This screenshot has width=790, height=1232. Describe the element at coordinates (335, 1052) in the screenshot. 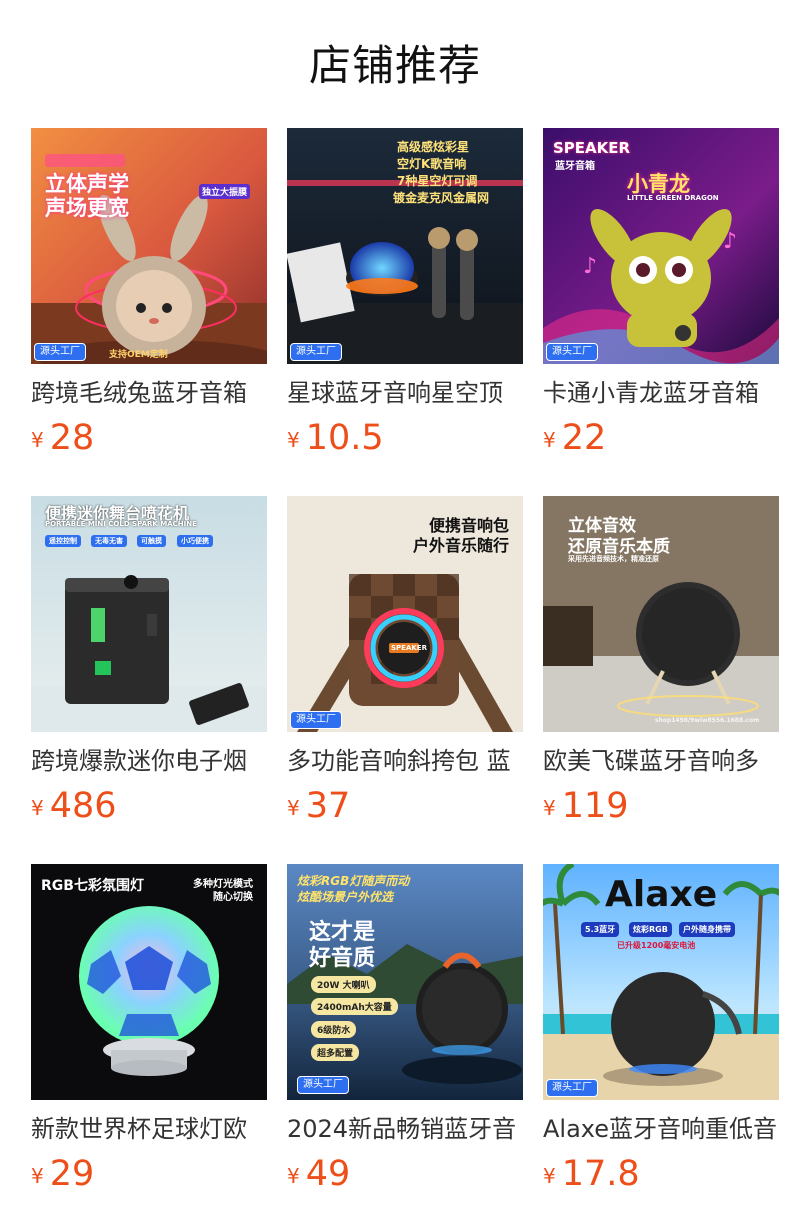

I see `image-caption: 超多配置` at that location.